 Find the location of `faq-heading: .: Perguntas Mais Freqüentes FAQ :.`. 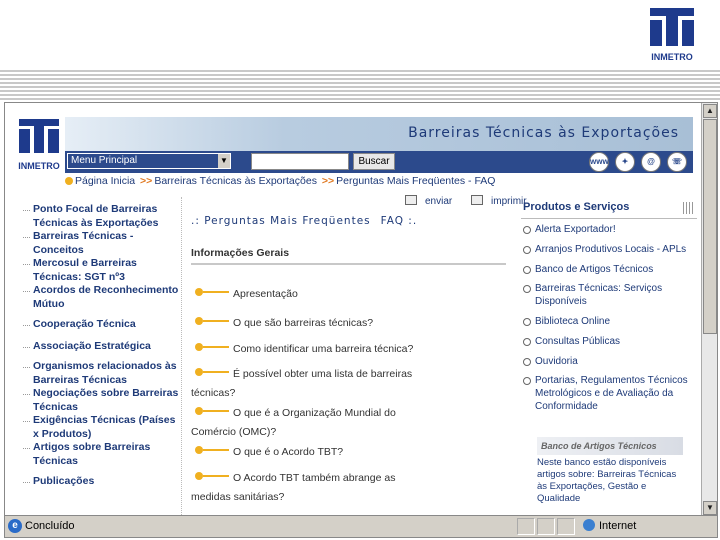

faq-heading: .: Perguntas Mais Freqüentes FAQ :. is located at coordinates (348, 221).